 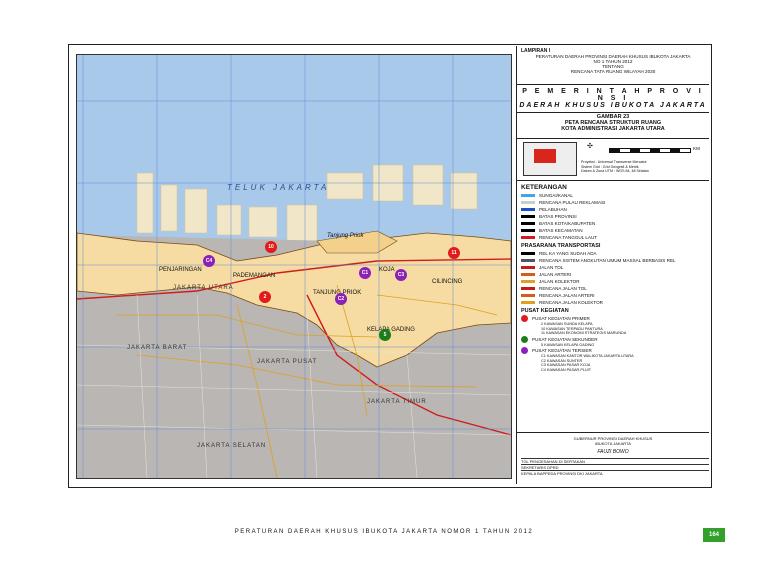 I want to click on place-penjaringan: PENJARINGAN, so click(x=180, y=270).